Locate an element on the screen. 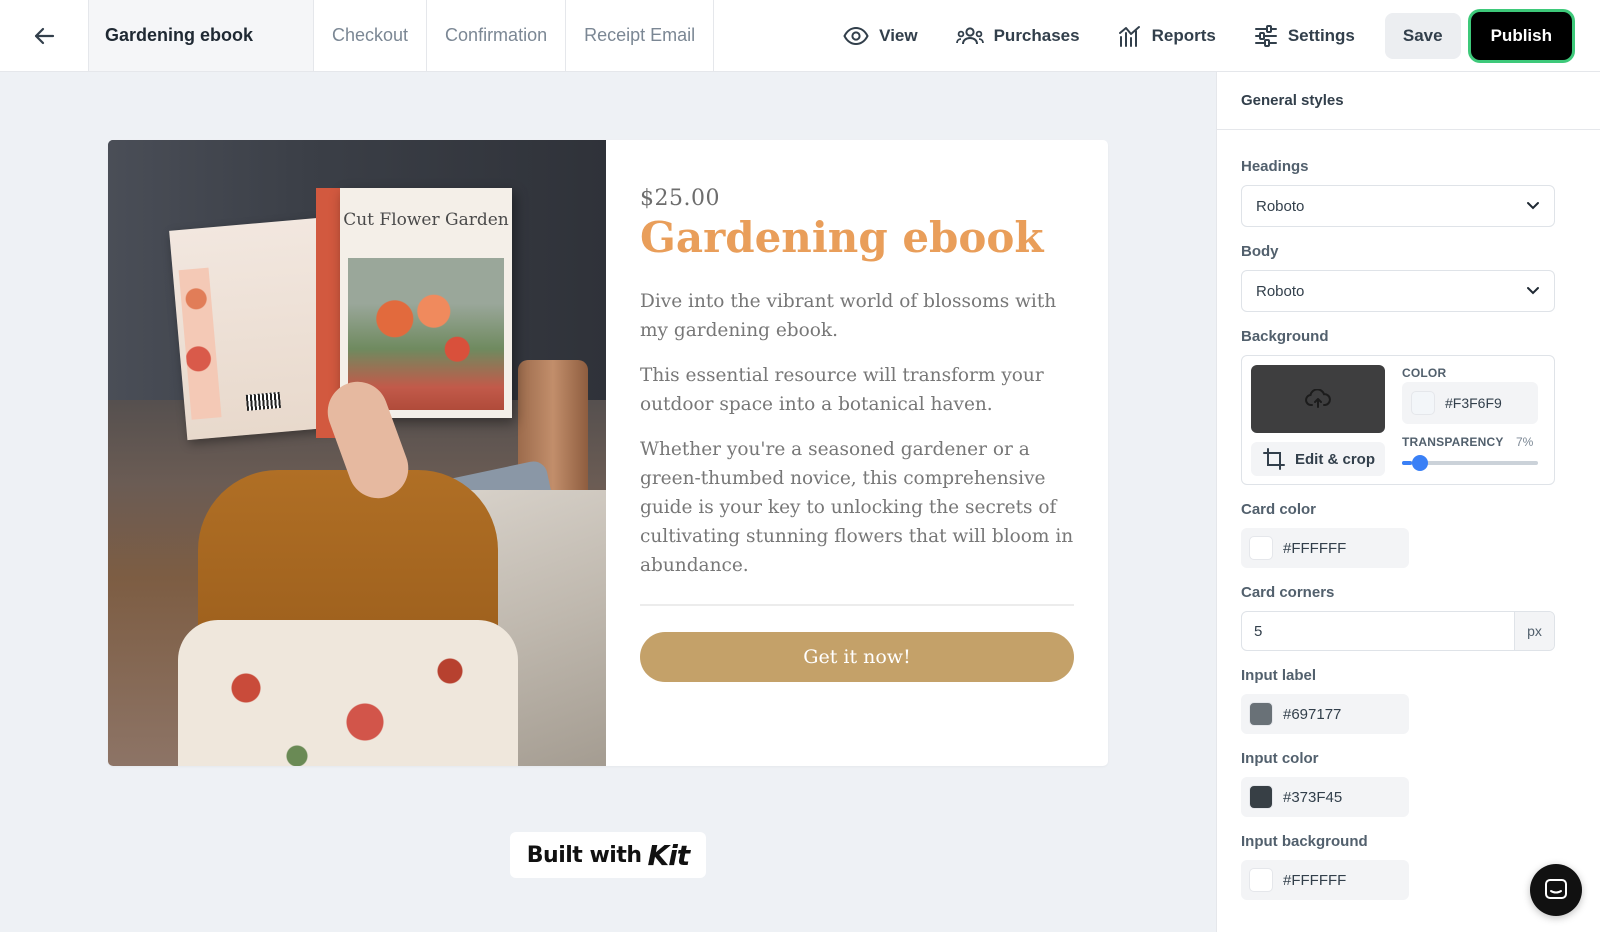 This screenshot has width=1600, height=932. input-background-input: #FFFFFF is located at coordinates (1325, 880).